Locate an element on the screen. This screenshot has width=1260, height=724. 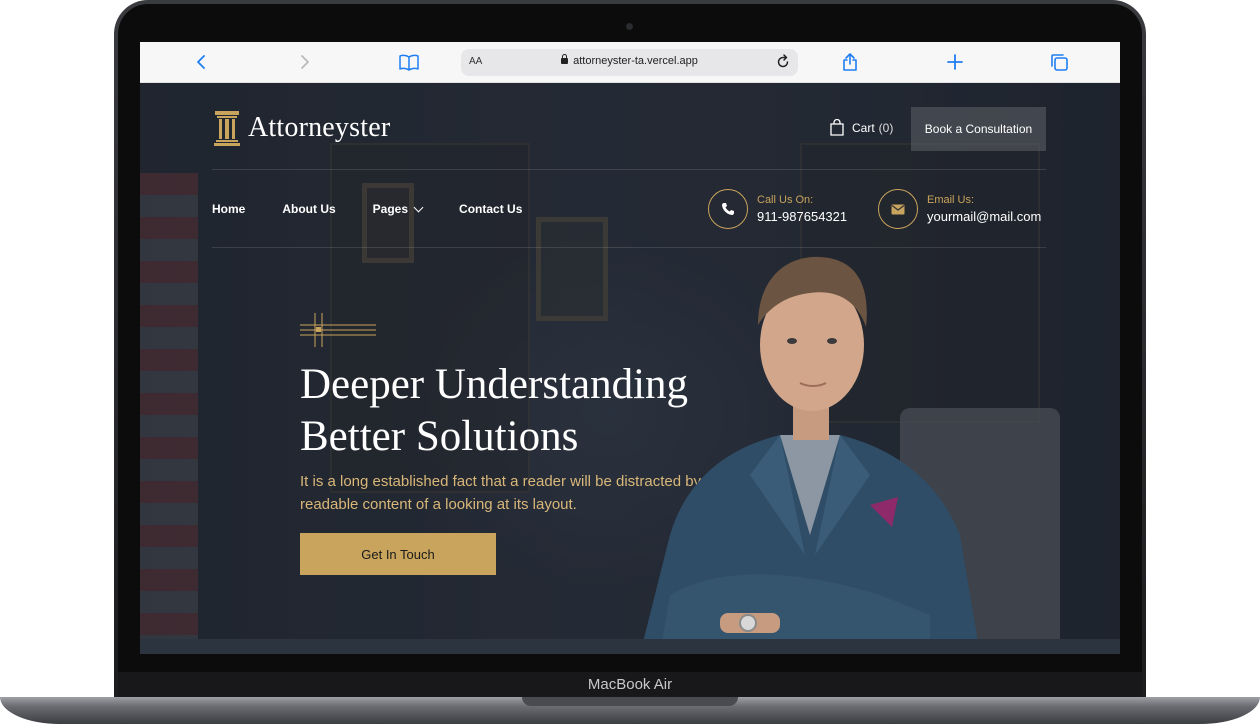
bottom-strip is located at coordinates (630, 646).